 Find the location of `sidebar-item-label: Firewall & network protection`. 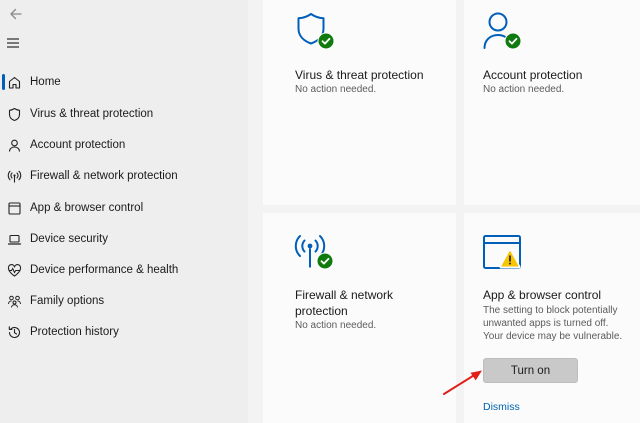

sidebar-item-label: Firewall & network protection is located at coordinates (104, 176).